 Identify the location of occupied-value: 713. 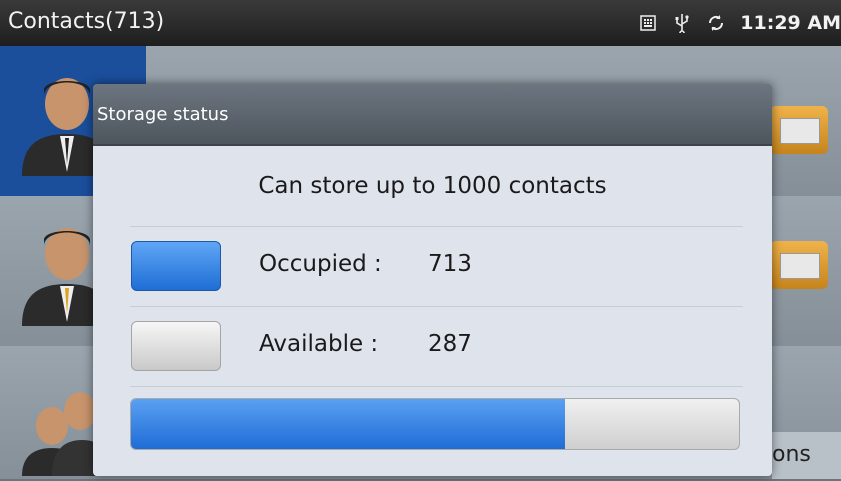
(450, 264).